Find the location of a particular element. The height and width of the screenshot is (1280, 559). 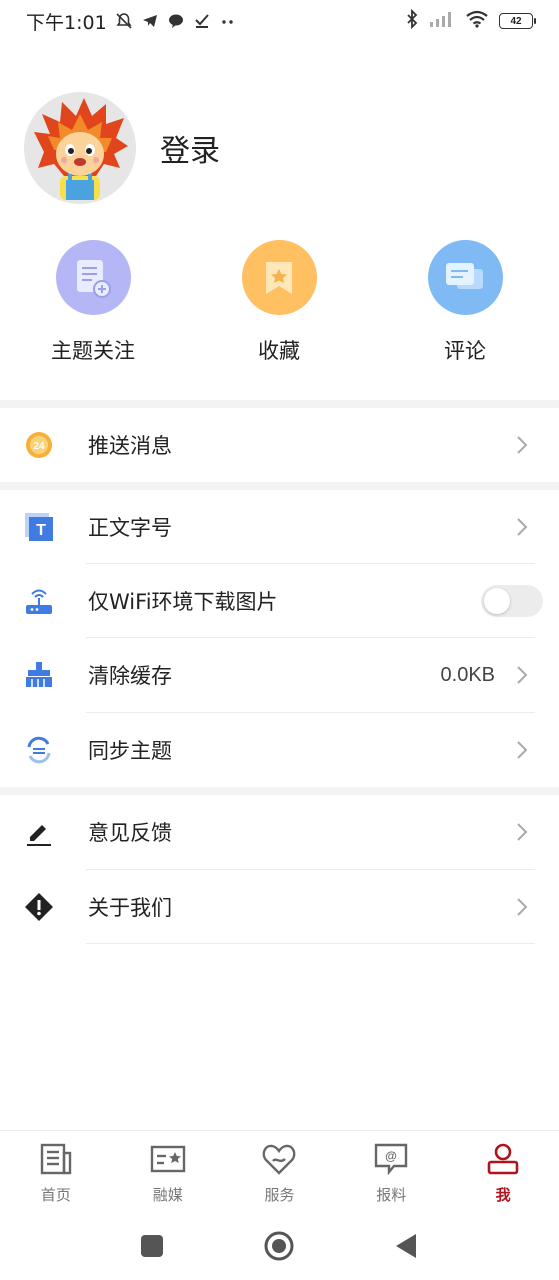

settings-row-feedback: 意见反馈 is located at coordinates (279, 832).